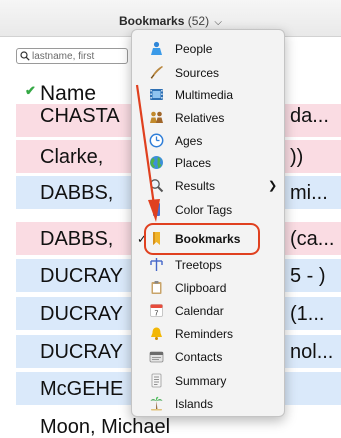 This screenshot has height=438, width=341. I want to click on row-name: Moon, Michael, so click(105, 427).